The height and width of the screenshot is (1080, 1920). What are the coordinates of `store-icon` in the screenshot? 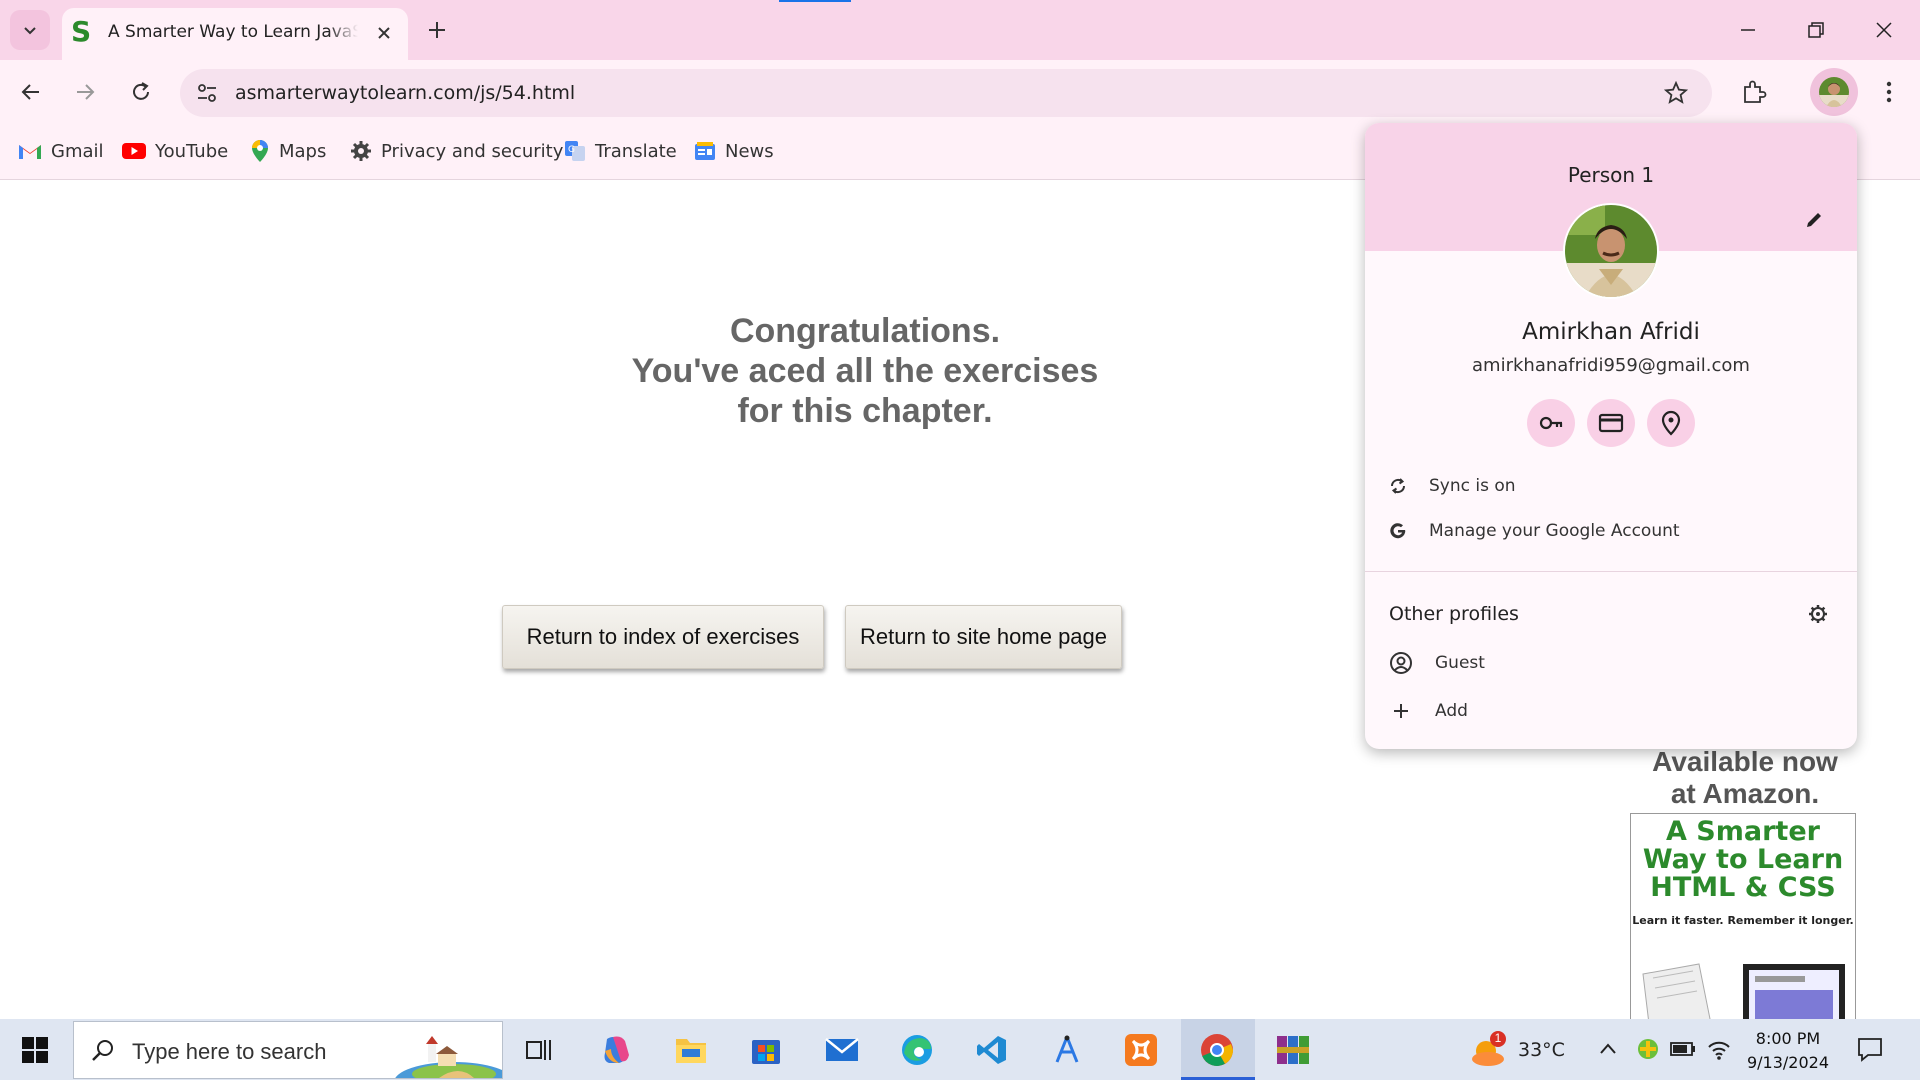 It's located at (766, 1052).